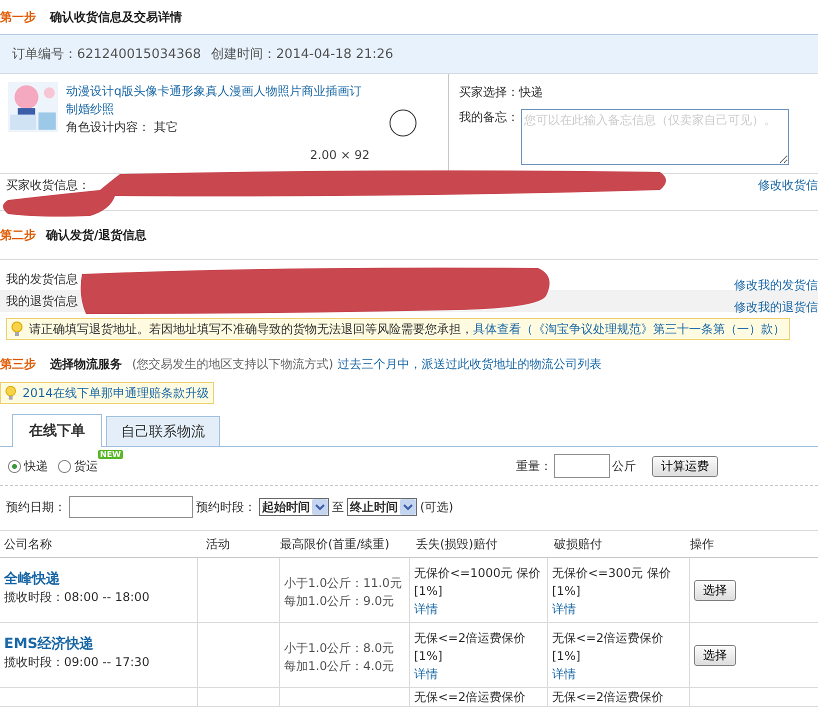  Describe the element at coordinates (107, 54) in the screenshot. I see `order-number: 订单编号：621240015034368` at that location.